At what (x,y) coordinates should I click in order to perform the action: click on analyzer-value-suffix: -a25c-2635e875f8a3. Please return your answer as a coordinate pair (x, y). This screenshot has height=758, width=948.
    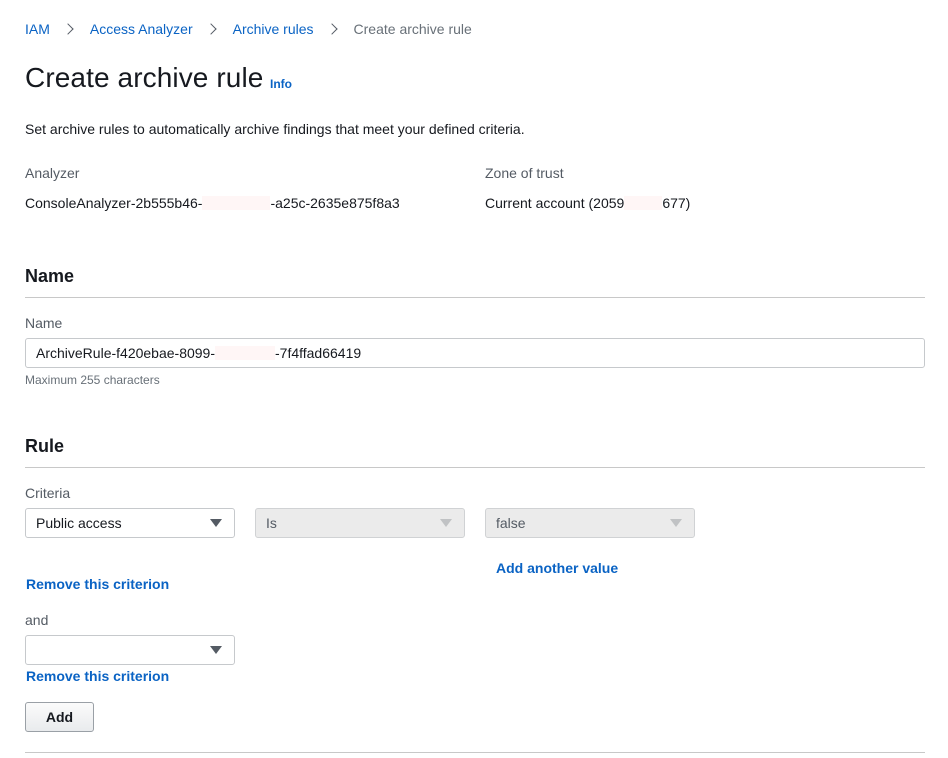
    Looking at the image, I should click on (335, 203).